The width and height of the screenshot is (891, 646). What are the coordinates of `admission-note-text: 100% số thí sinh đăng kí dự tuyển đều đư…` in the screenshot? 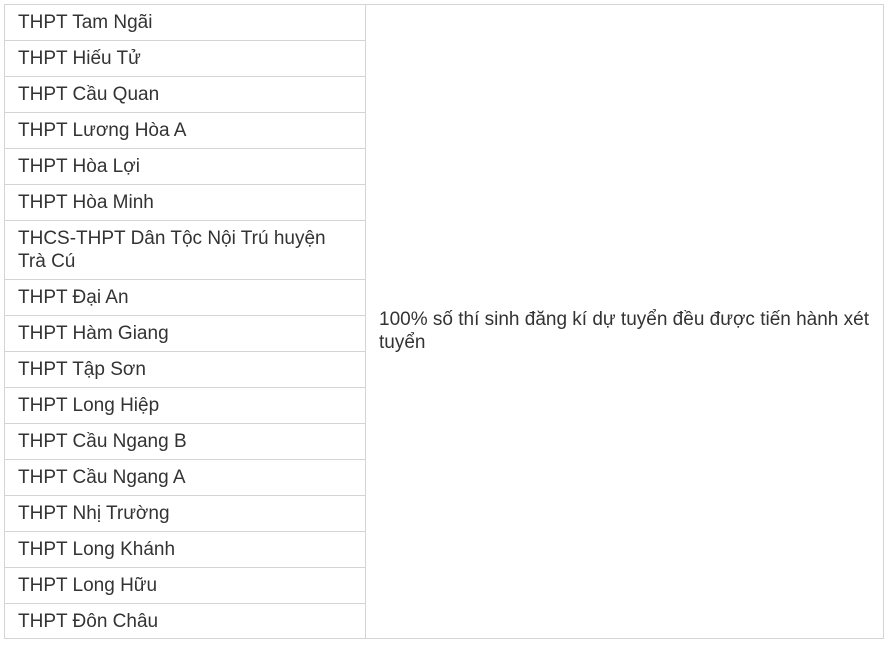 It's located at (624, 330).